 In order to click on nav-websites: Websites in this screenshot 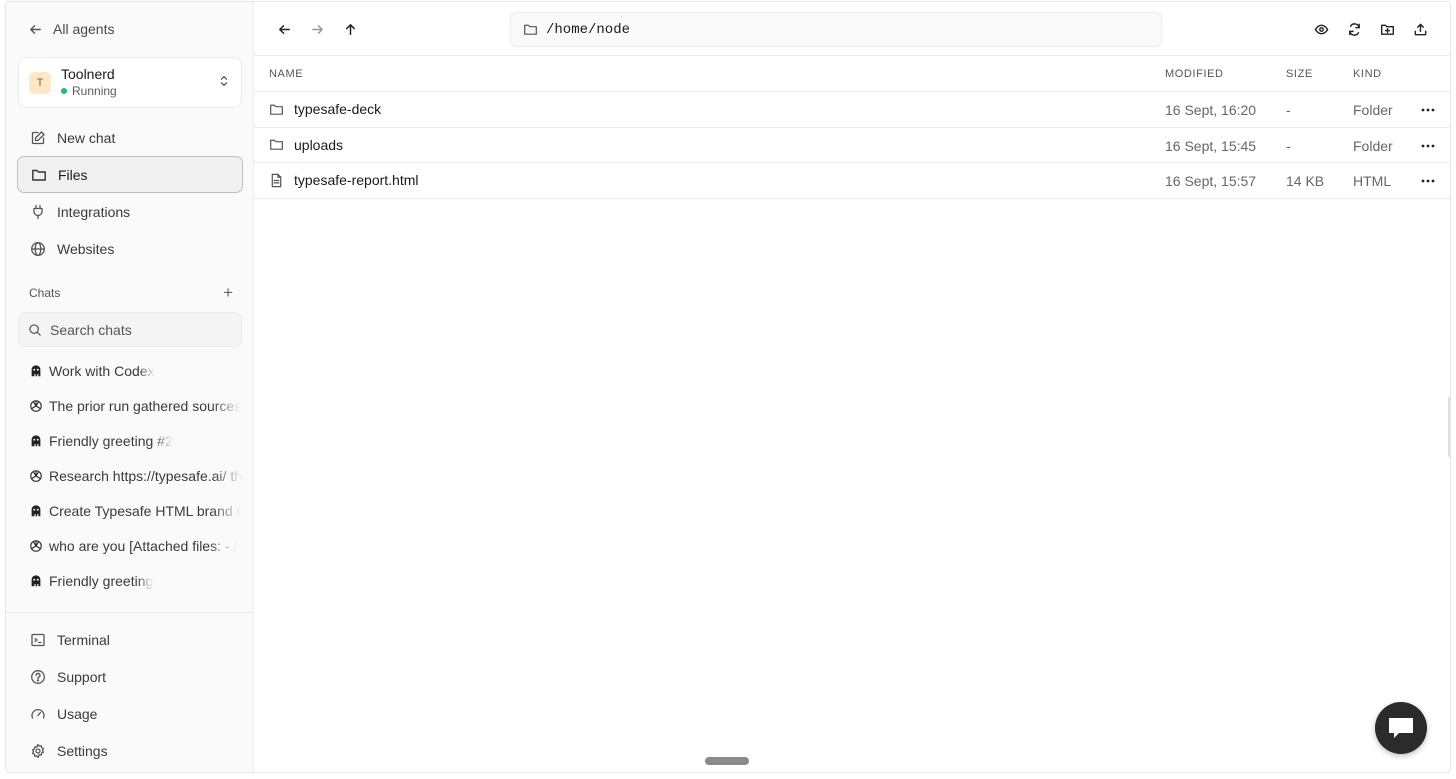, I will do `click(130, 248)`.